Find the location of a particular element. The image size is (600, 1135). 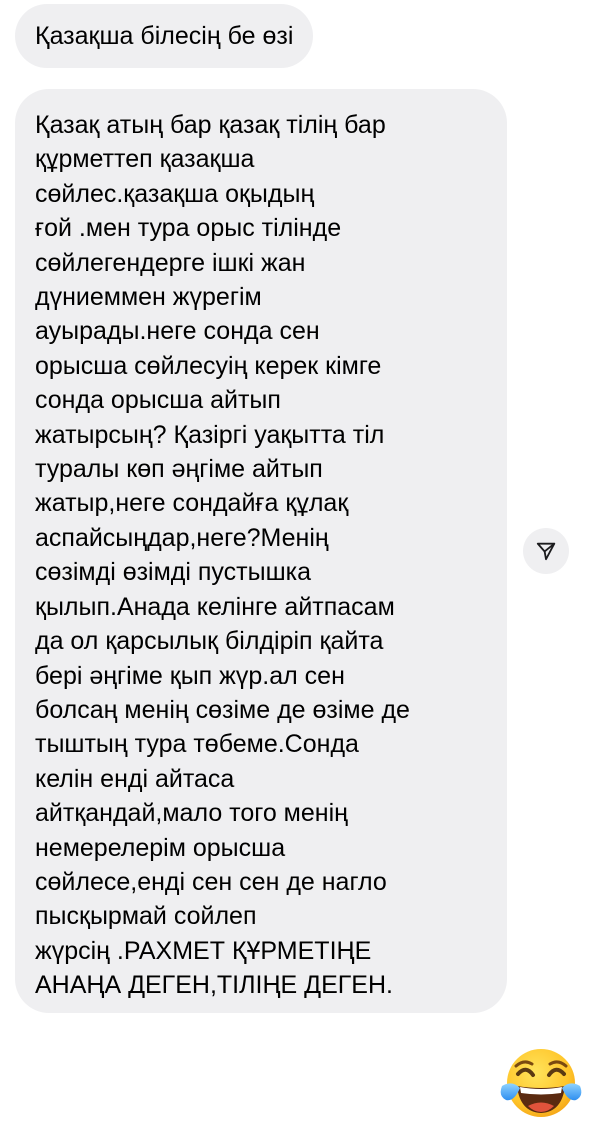

share-button is located at coordinates (546, 551).